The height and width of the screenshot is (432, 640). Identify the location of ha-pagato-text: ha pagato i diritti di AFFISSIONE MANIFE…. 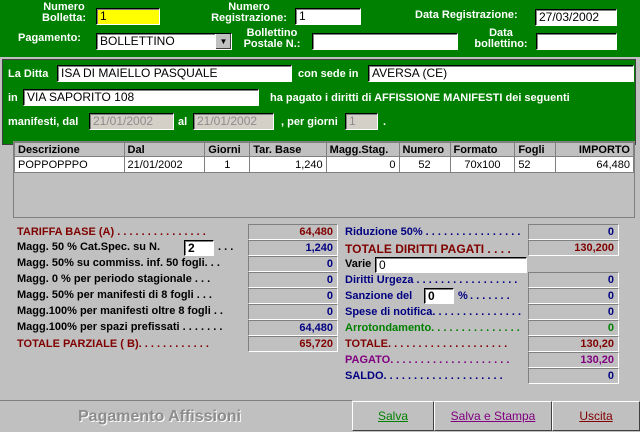
(420, 98).